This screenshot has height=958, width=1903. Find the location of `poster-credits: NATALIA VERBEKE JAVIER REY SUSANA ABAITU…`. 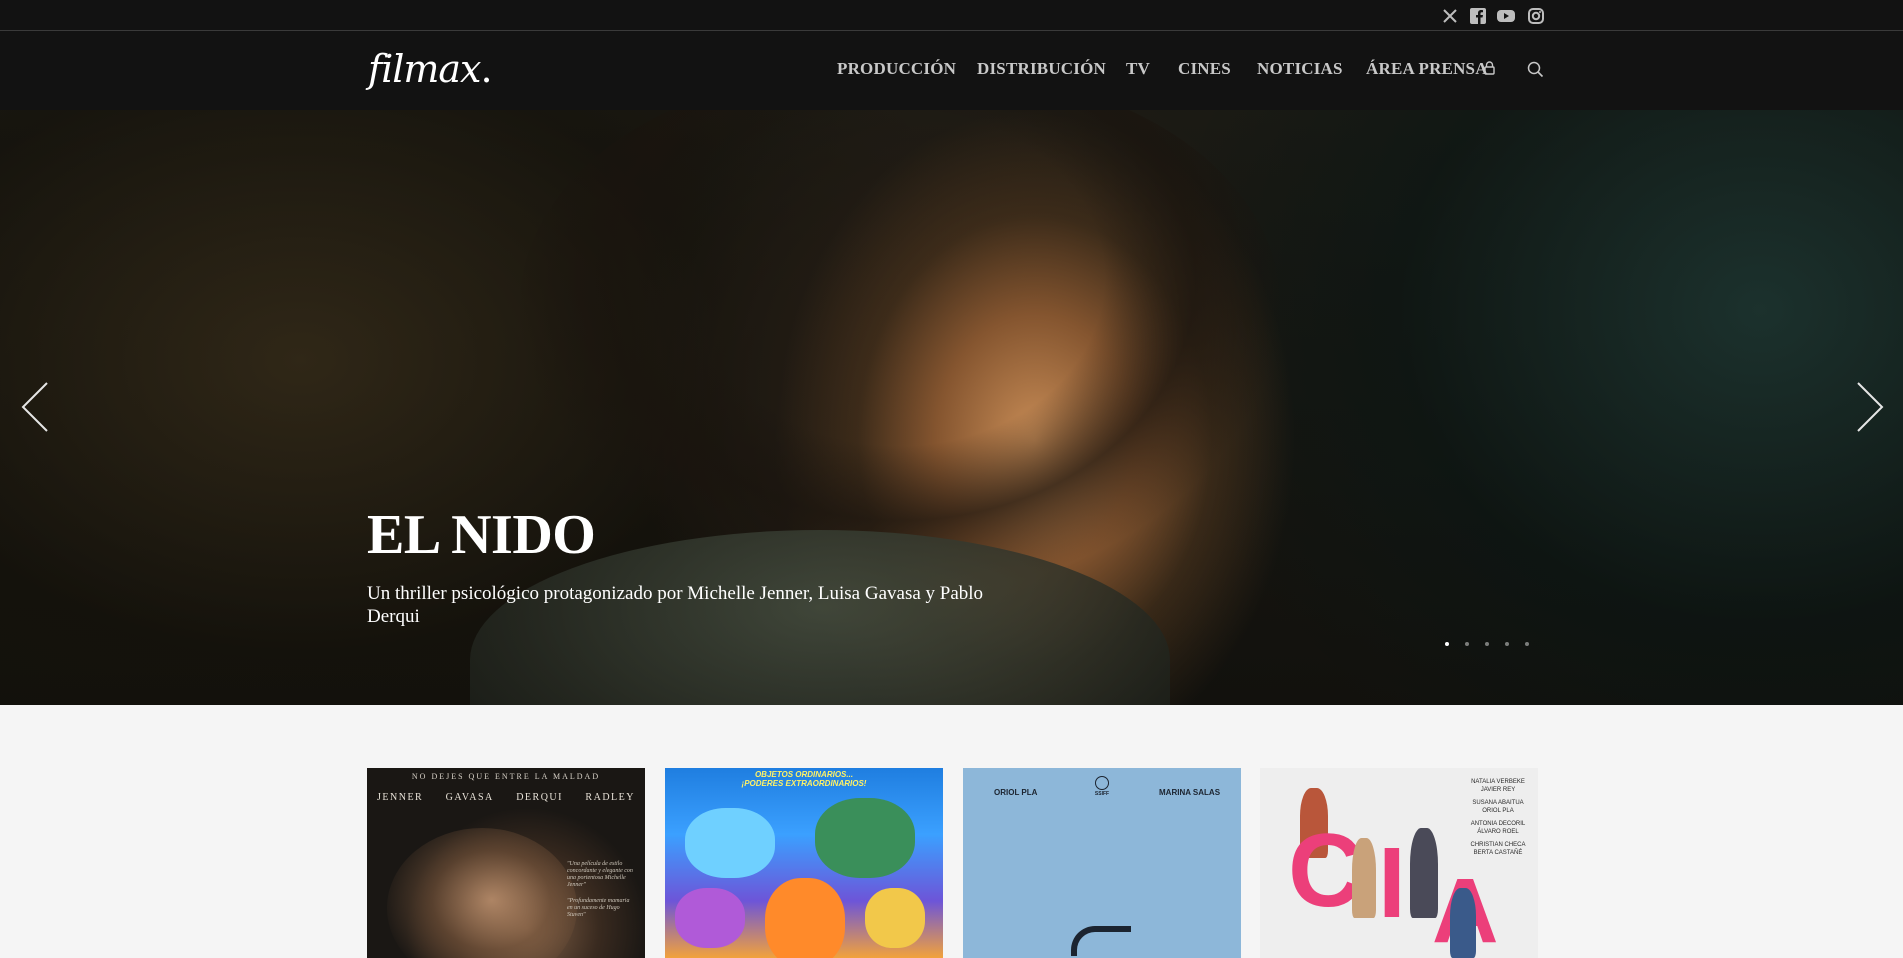

poster-credits: NATALIA VERBEKE JAVIER REY SUSANA ABAITU… is located at coordinates (1498, 820).